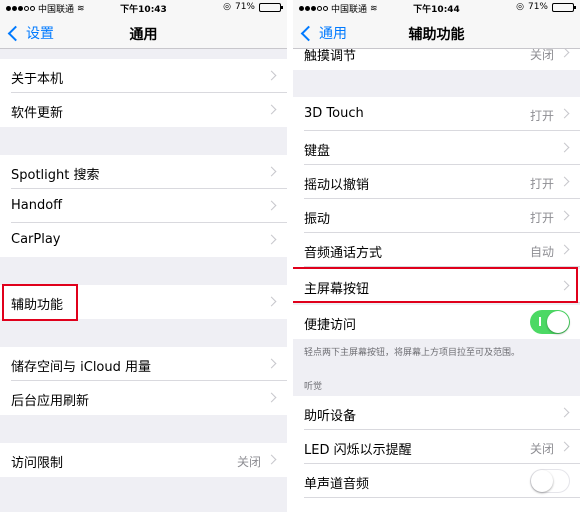 The width and height of the screenshot is (580, 512). Describe the element at coordinates (436, 35) in the screenshot. I see `page-title: 辅助功能` at that location.